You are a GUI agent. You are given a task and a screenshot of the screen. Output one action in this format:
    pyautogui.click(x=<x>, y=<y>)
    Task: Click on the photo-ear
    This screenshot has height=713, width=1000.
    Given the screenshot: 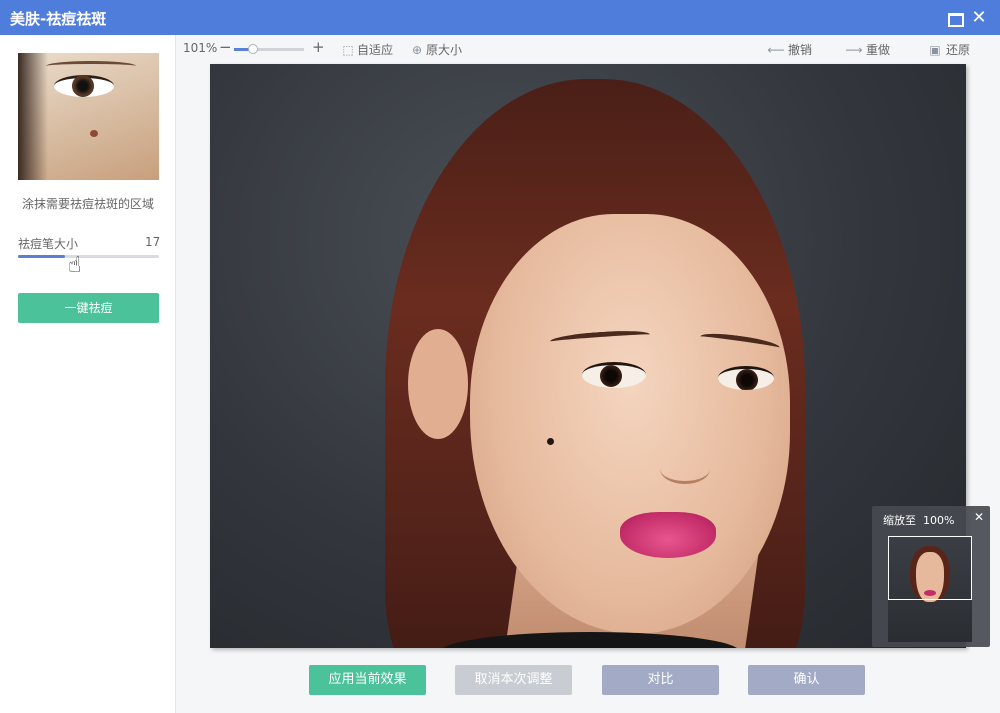 What is the action you would take?
    pyautogui.click(x=438, y=384)
    